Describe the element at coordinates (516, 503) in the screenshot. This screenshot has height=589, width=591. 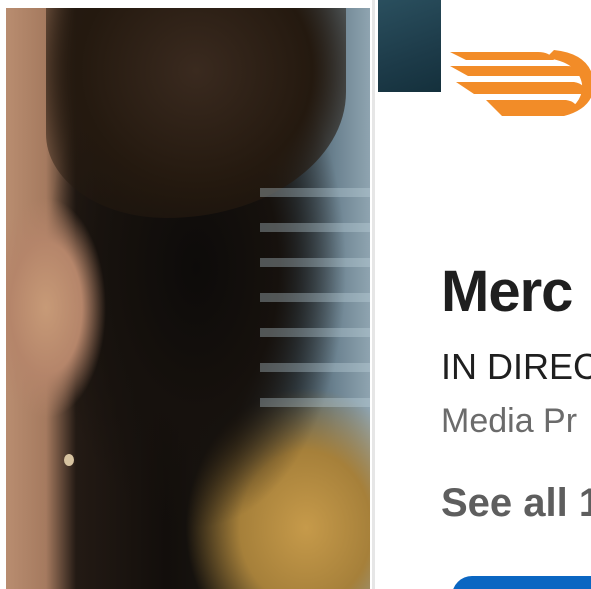
I see `see-all-link: See all 1` at that location.